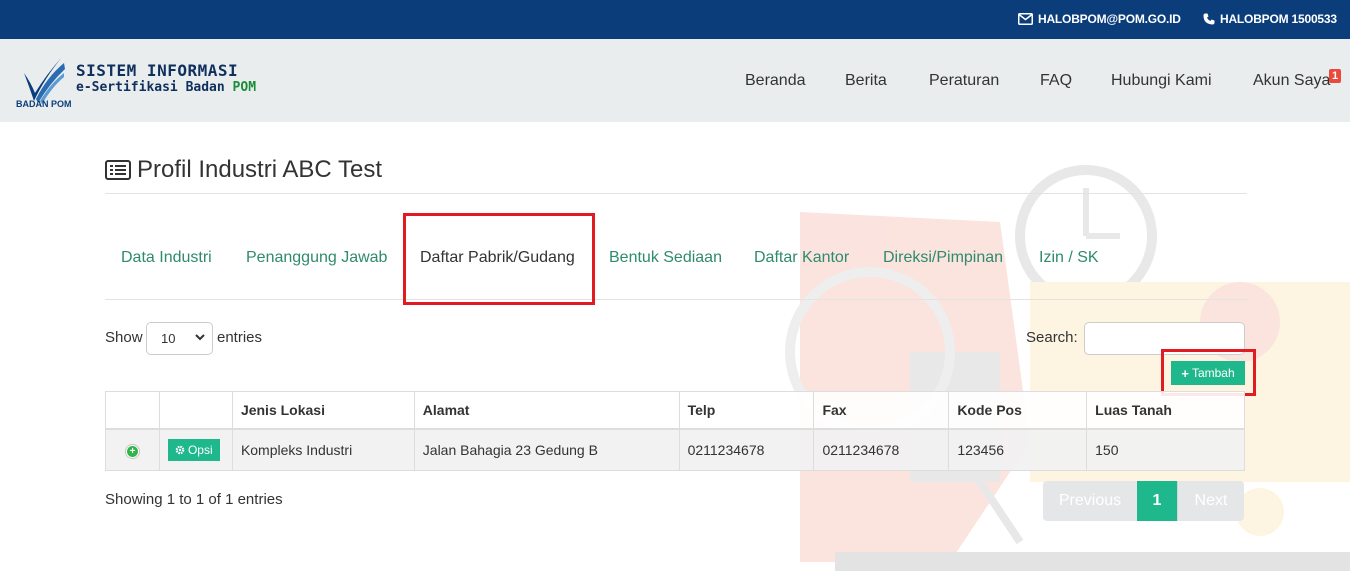 The width and height of the screenshot is (1350, 571). Describe the element at coordinates (200, 449) in the screenshot. I see `opsi-label: Opsi` at that location.